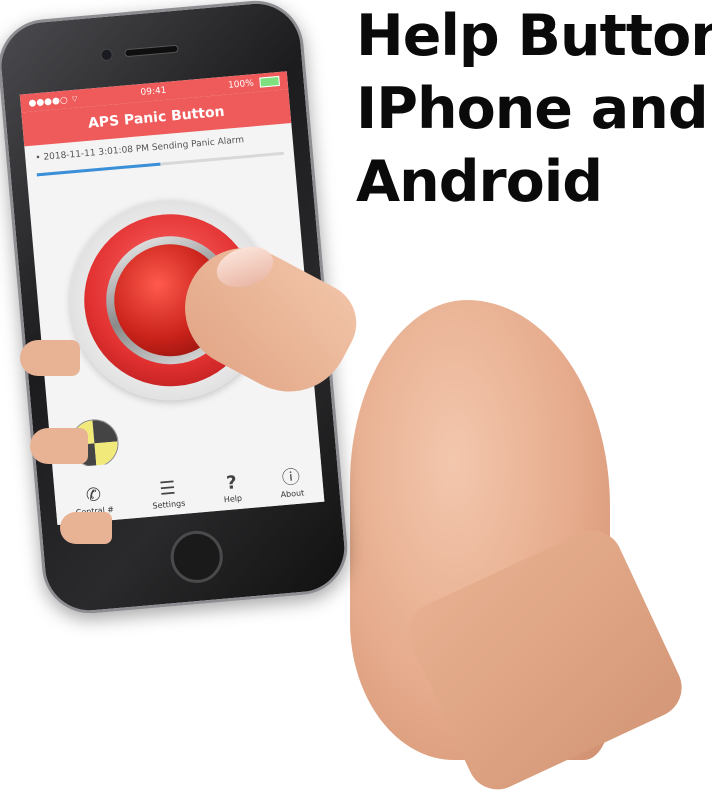 The width and height of the screenshot is (712, 799). Describe the element at coordinates (151, 51) in the screenshot. I see `earpiece-speaker` at that location.